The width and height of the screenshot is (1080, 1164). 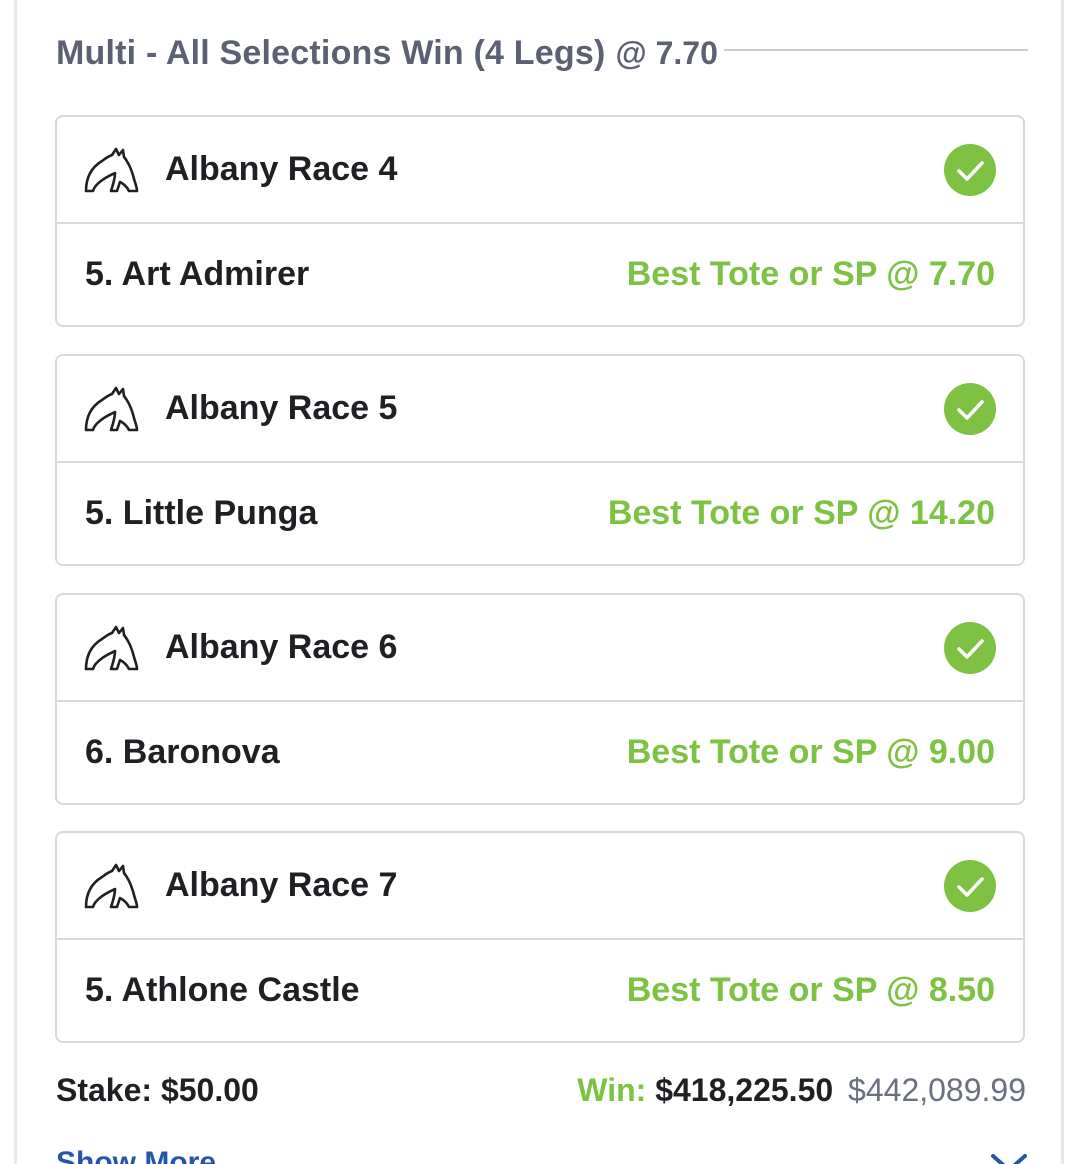 What do you see at coordinates (1009, 1157) in the screenshot?
I see `chevron-down-icon` at bounding box center [1009, 1157].